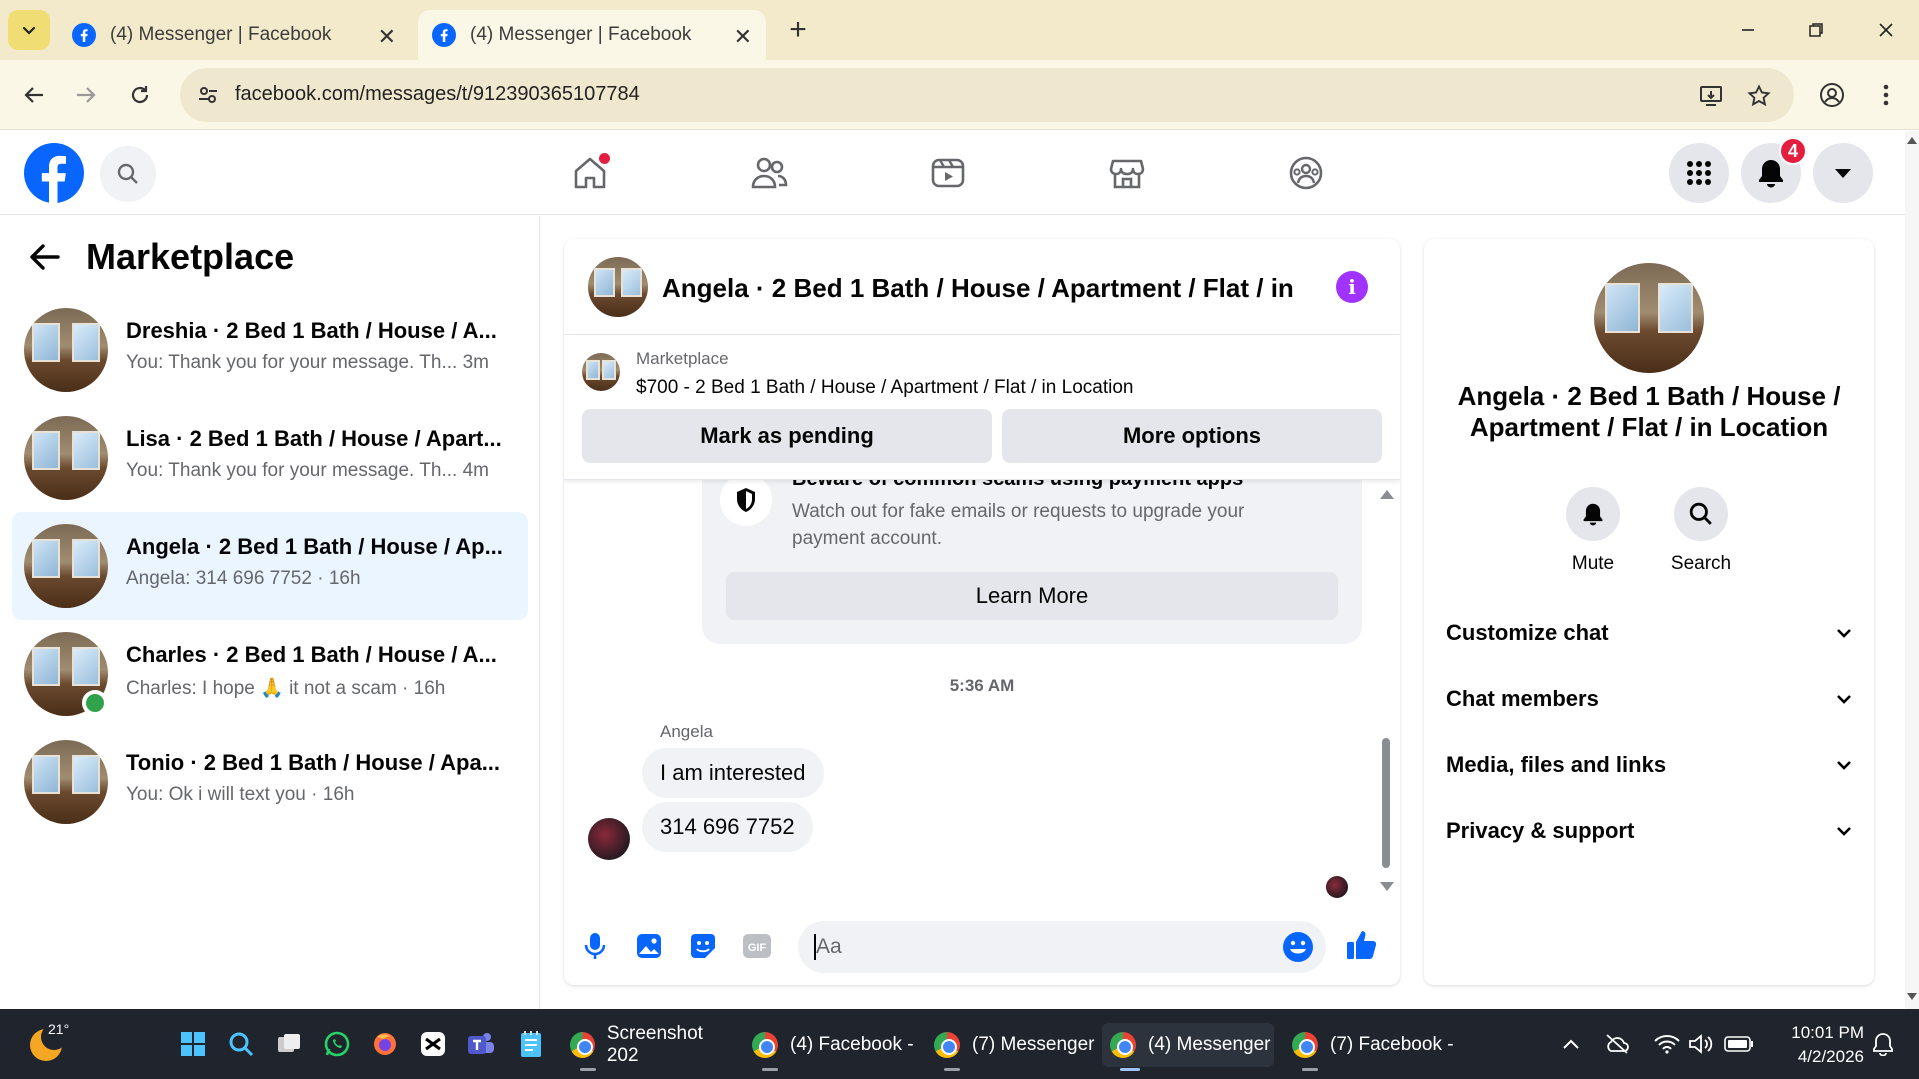  What do you see at coordinates (1617, 1044) in the screenshot?
I see `cloud-off-icon` at bounding box center [1617, 1044].